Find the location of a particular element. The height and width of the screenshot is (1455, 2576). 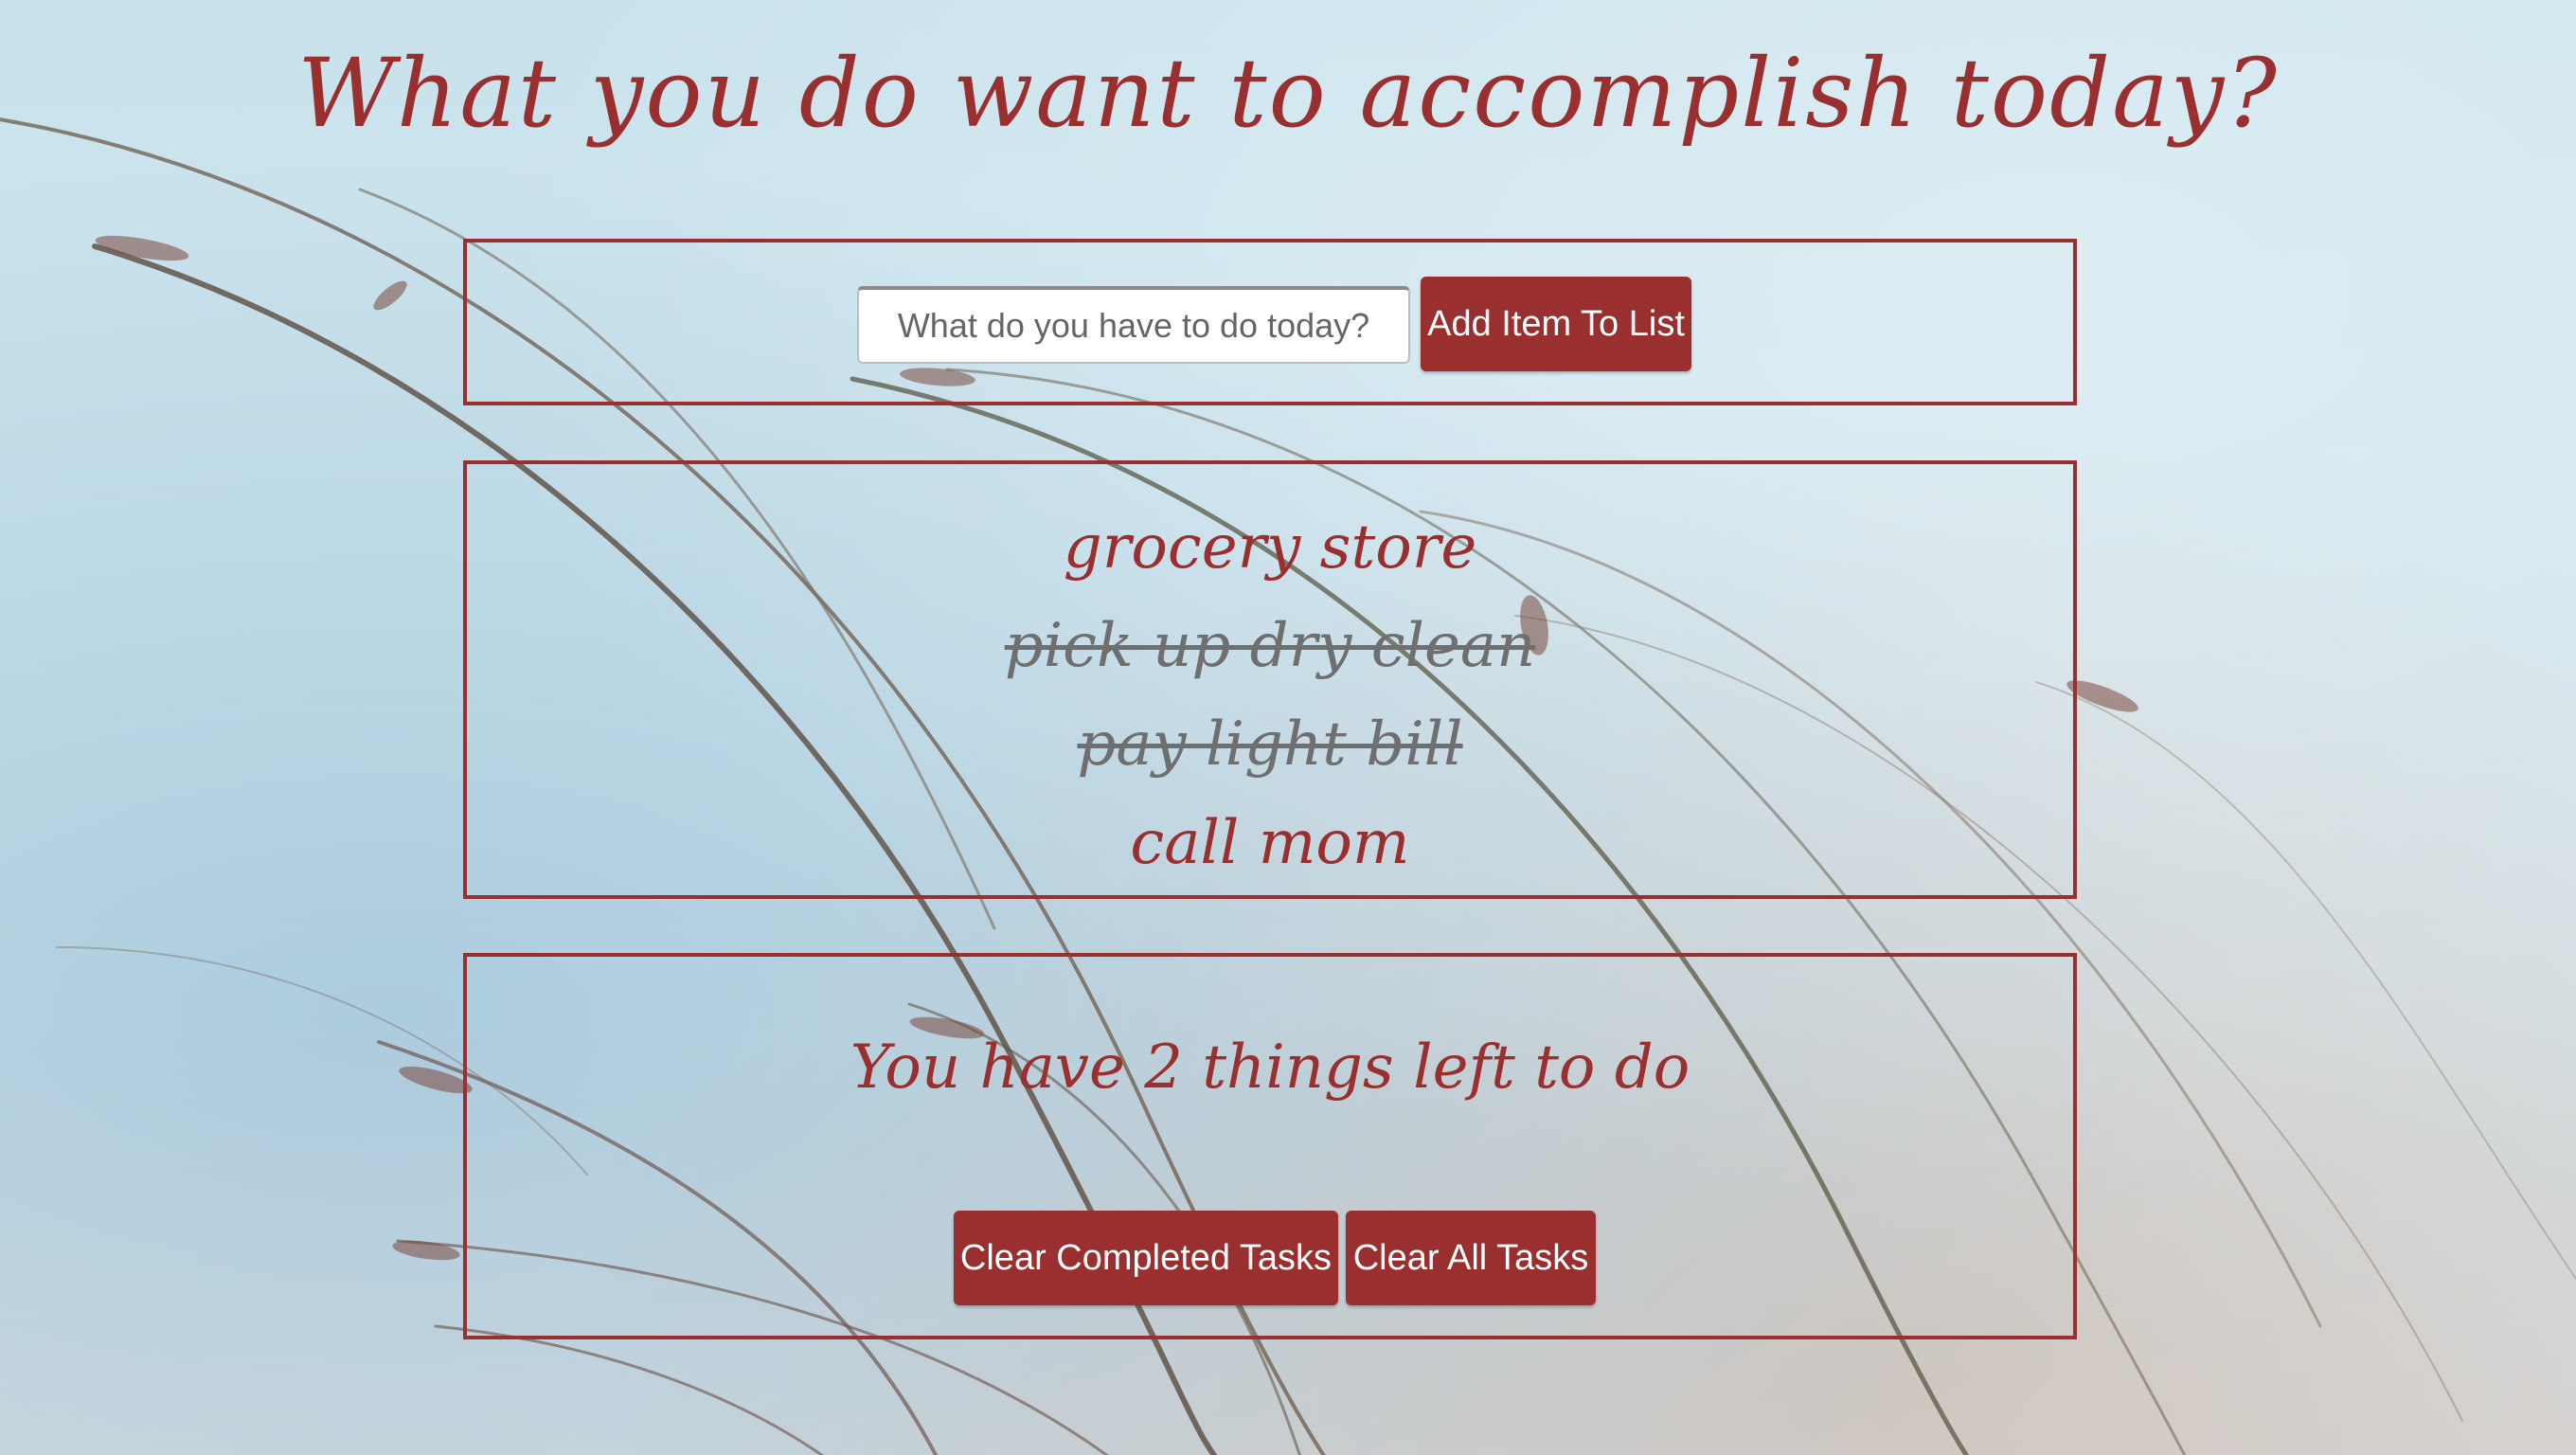

task-item: call mom is located at coordinates (1270, 843).